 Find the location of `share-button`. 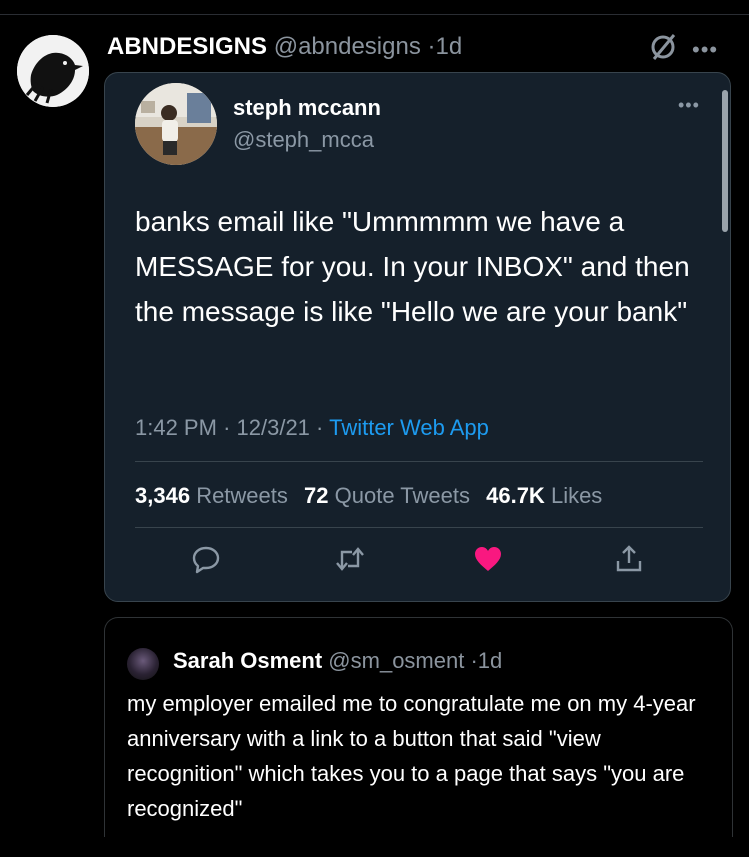

share-button is located at coordinates (629, 559).